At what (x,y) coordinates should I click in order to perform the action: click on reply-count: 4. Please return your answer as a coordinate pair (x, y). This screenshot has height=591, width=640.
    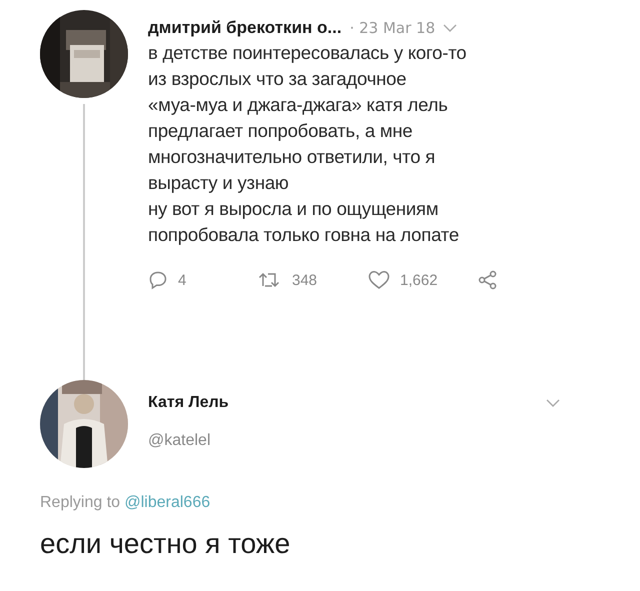
    Looking at the image, I should click on (182, 280).